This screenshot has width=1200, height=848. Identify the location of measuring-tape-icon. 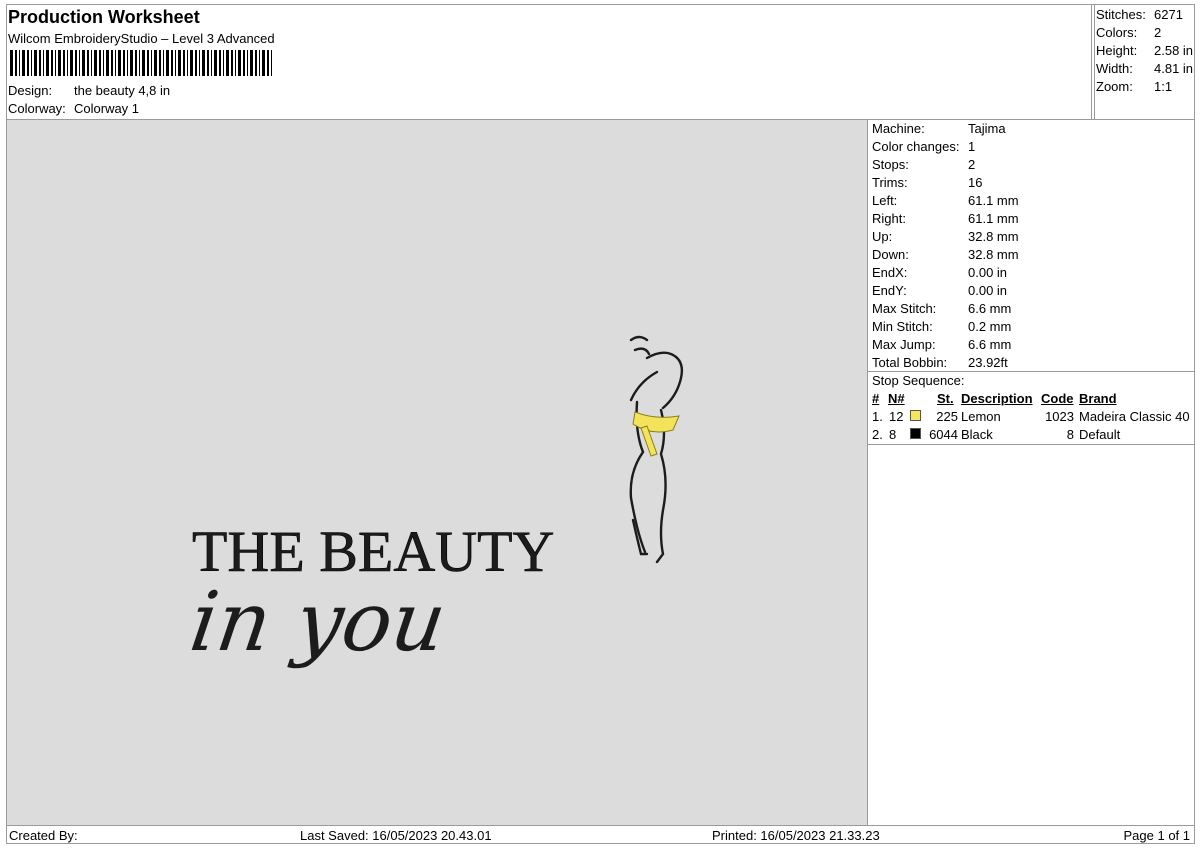
(656, 434).